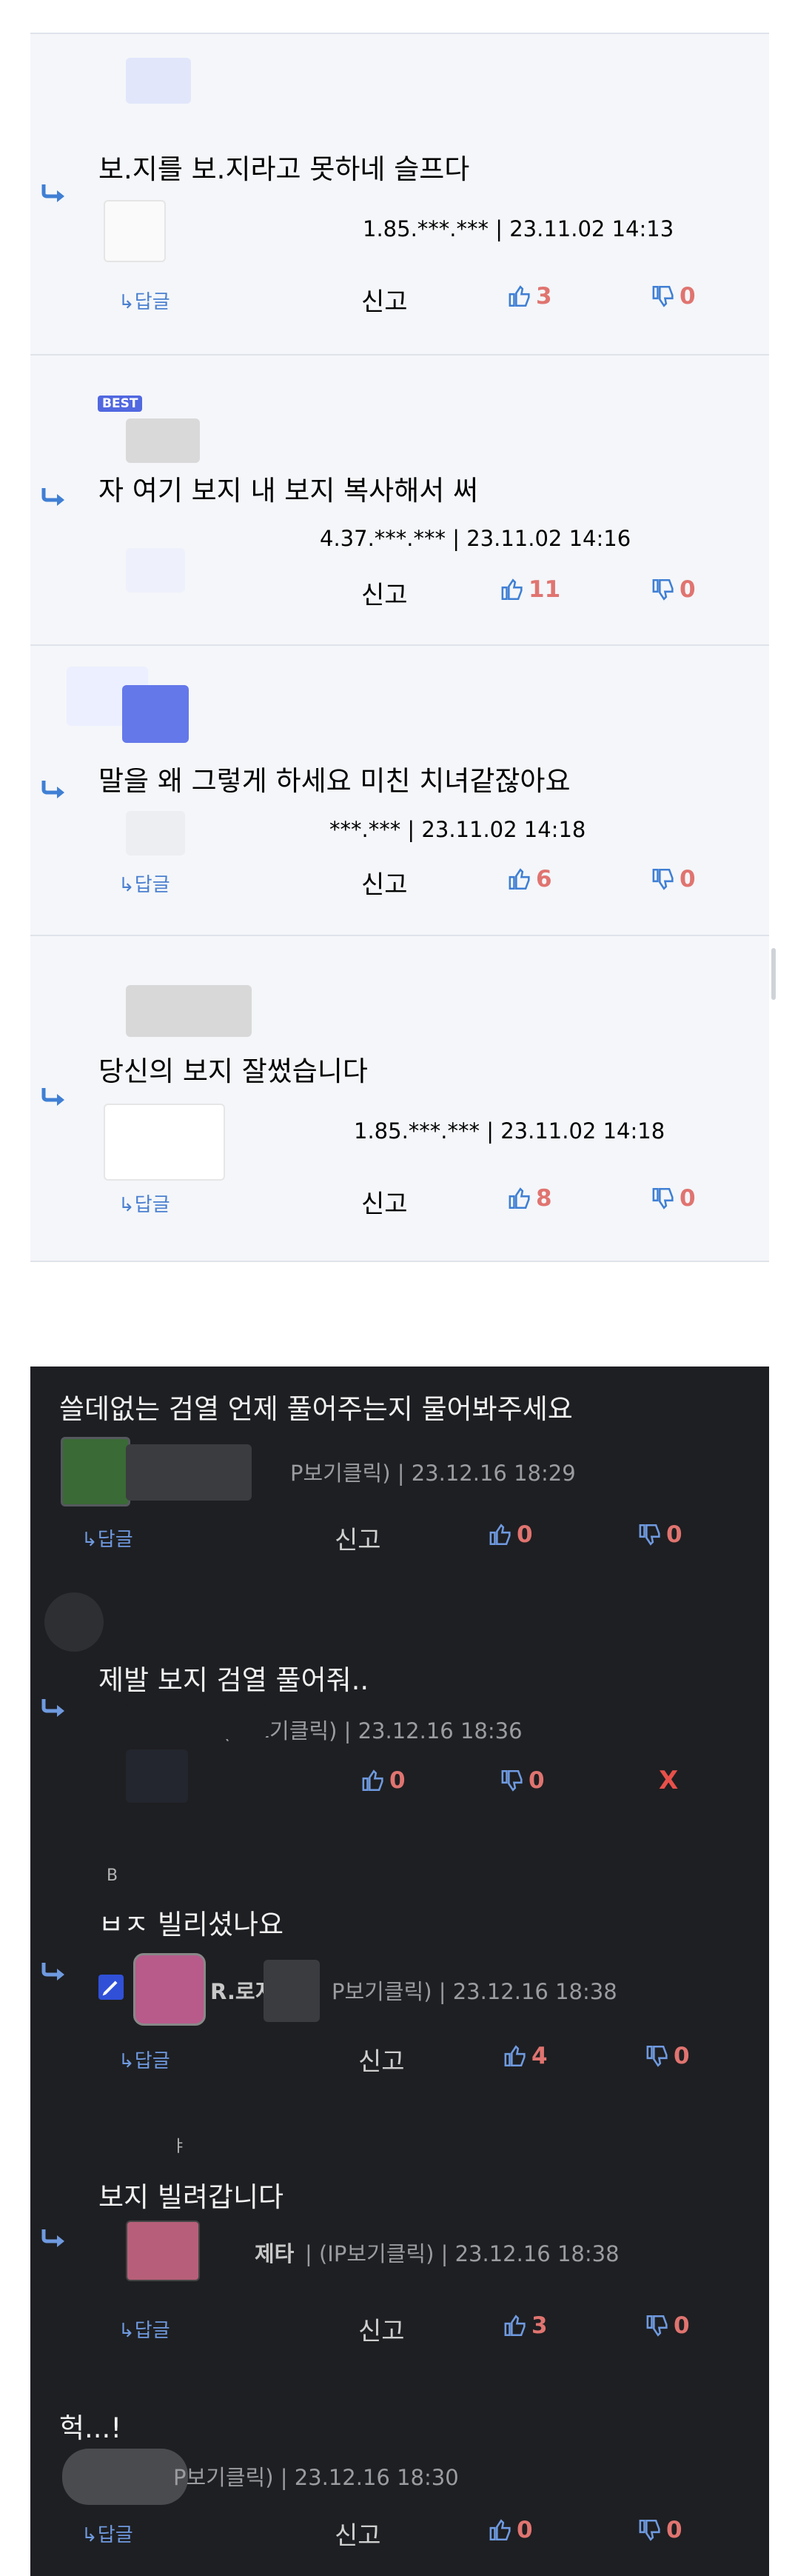 Image resolution: width=795 pixels, height=2576 pixels. I want to click on upvote-count: 0, so click(525, 2530).